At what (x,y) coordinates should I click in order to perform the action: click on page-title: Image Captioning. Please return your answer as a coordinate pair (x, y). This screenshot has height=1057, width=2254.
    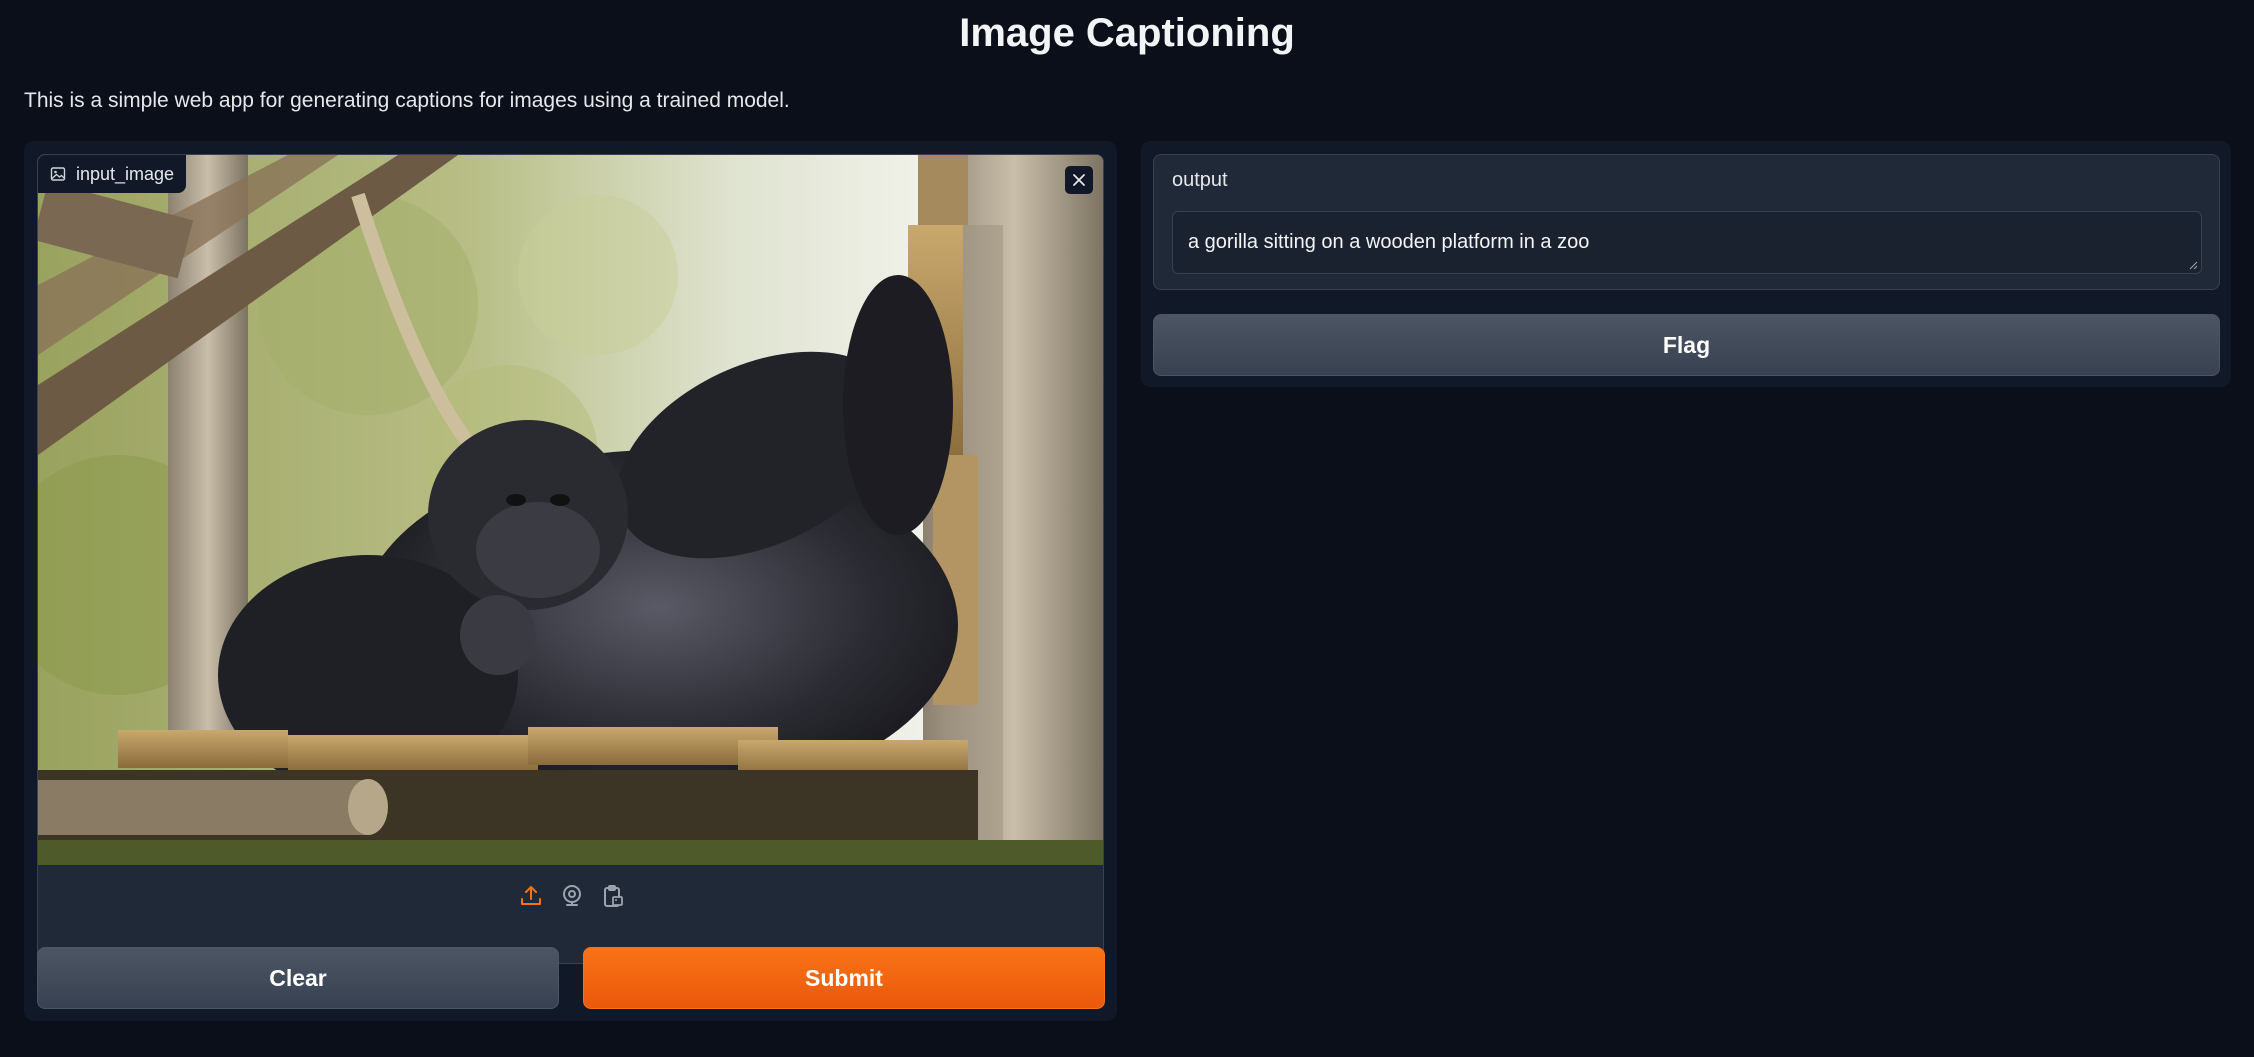
    Looking at the image, I should click on (1127, 33).